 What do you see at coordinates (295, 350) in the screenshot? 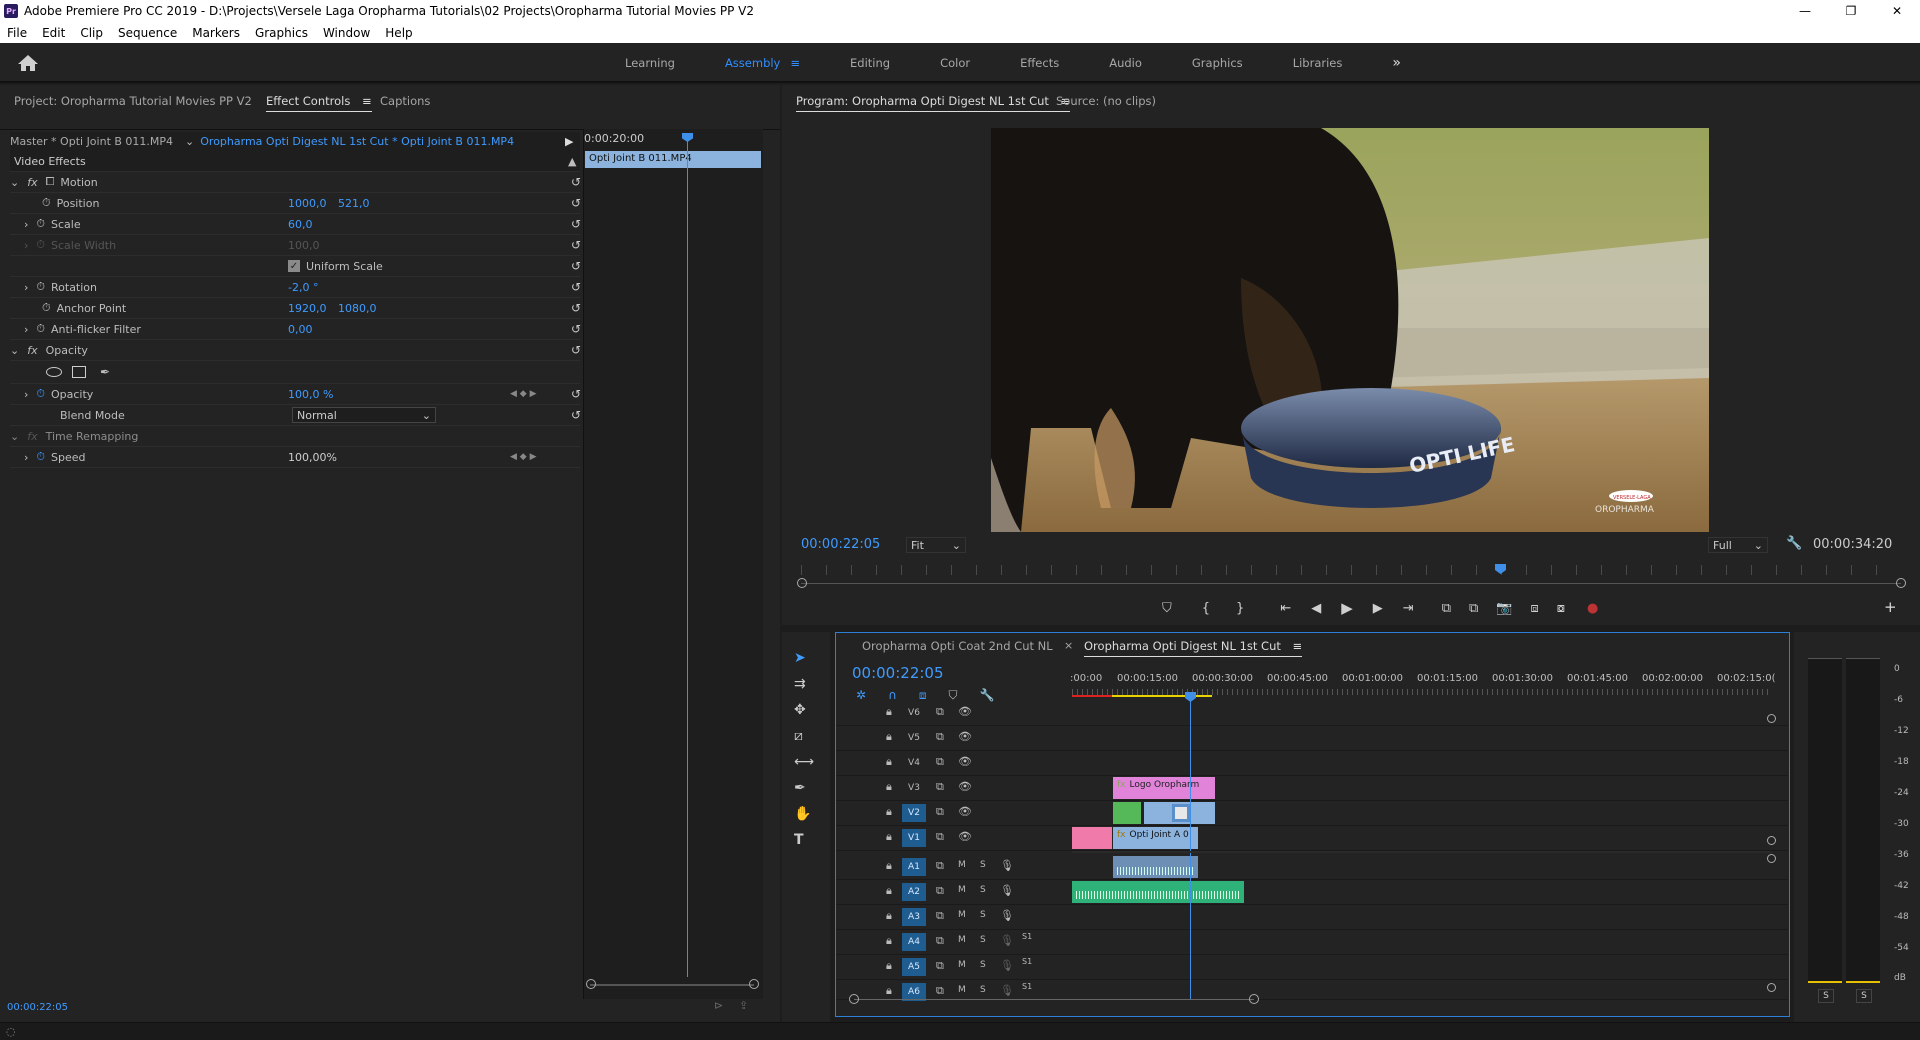
I see `opacity-effect-row: ⌄ fx Opacity ↺` at bounding box center [295, 350].